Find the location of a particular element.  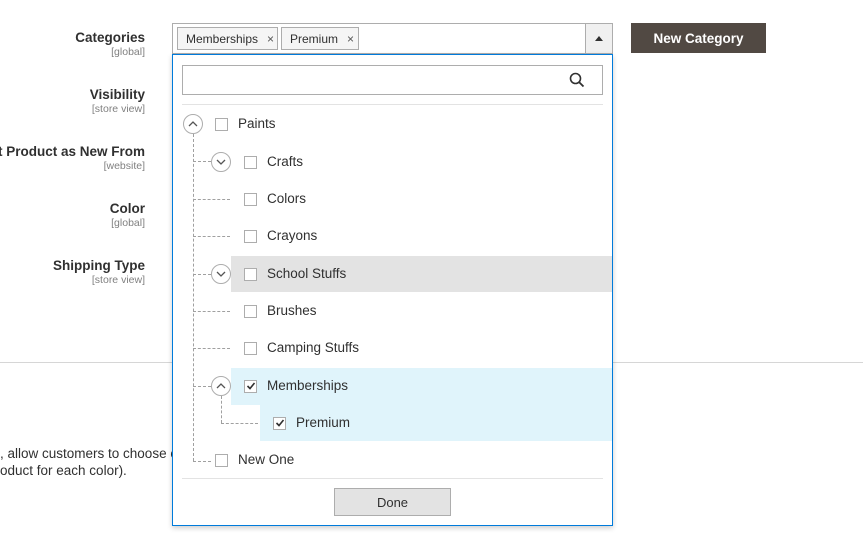

field-label: et Product as New From is located at coordinates (72, 151).